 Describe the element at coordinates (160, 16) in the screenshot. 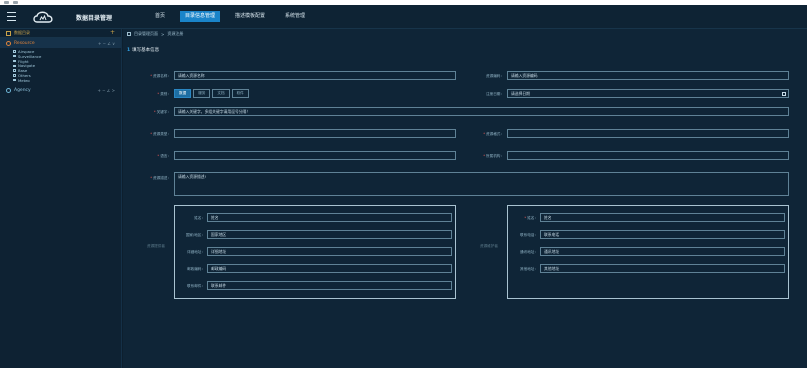

I see `nav-home: 首页` at that location.